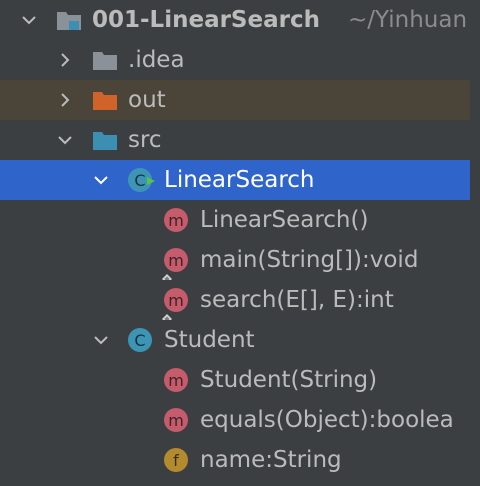 This screenshot has width=480, height=486. Describe the element at coordinates (105, 140) in the screenshot. I see `source-folder-icon` at that location.